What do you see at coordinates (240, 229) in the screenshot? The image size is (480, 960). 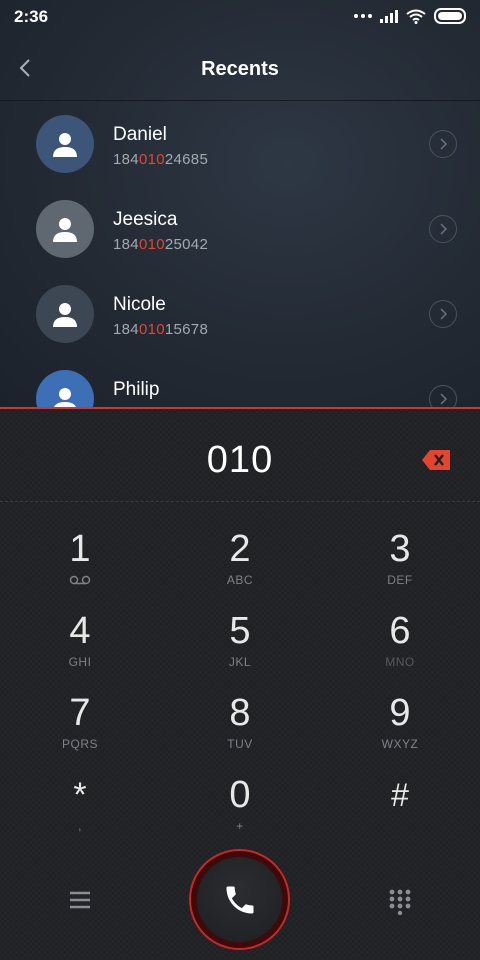 I see `recent-item-jeesica: Jeesica 18401025042` at bounding box center [240, 229].